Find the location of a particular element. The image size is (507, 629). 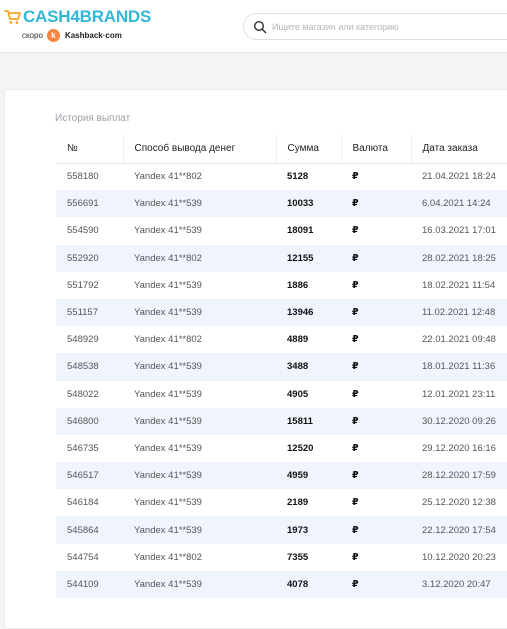

col-header-amount: Сумма is located at coordinates (308, 149).